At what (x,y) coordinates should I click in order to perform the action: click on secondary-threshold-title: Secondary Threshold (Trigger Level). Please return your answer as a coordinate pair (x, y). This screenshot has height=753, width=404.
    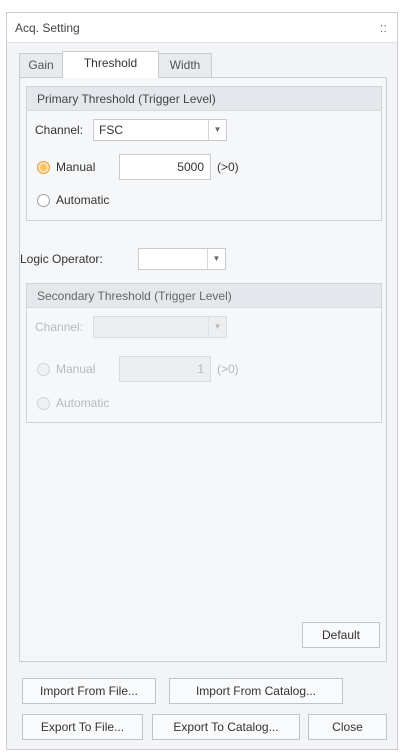
    Looking at the image, I should click on (204, 296).